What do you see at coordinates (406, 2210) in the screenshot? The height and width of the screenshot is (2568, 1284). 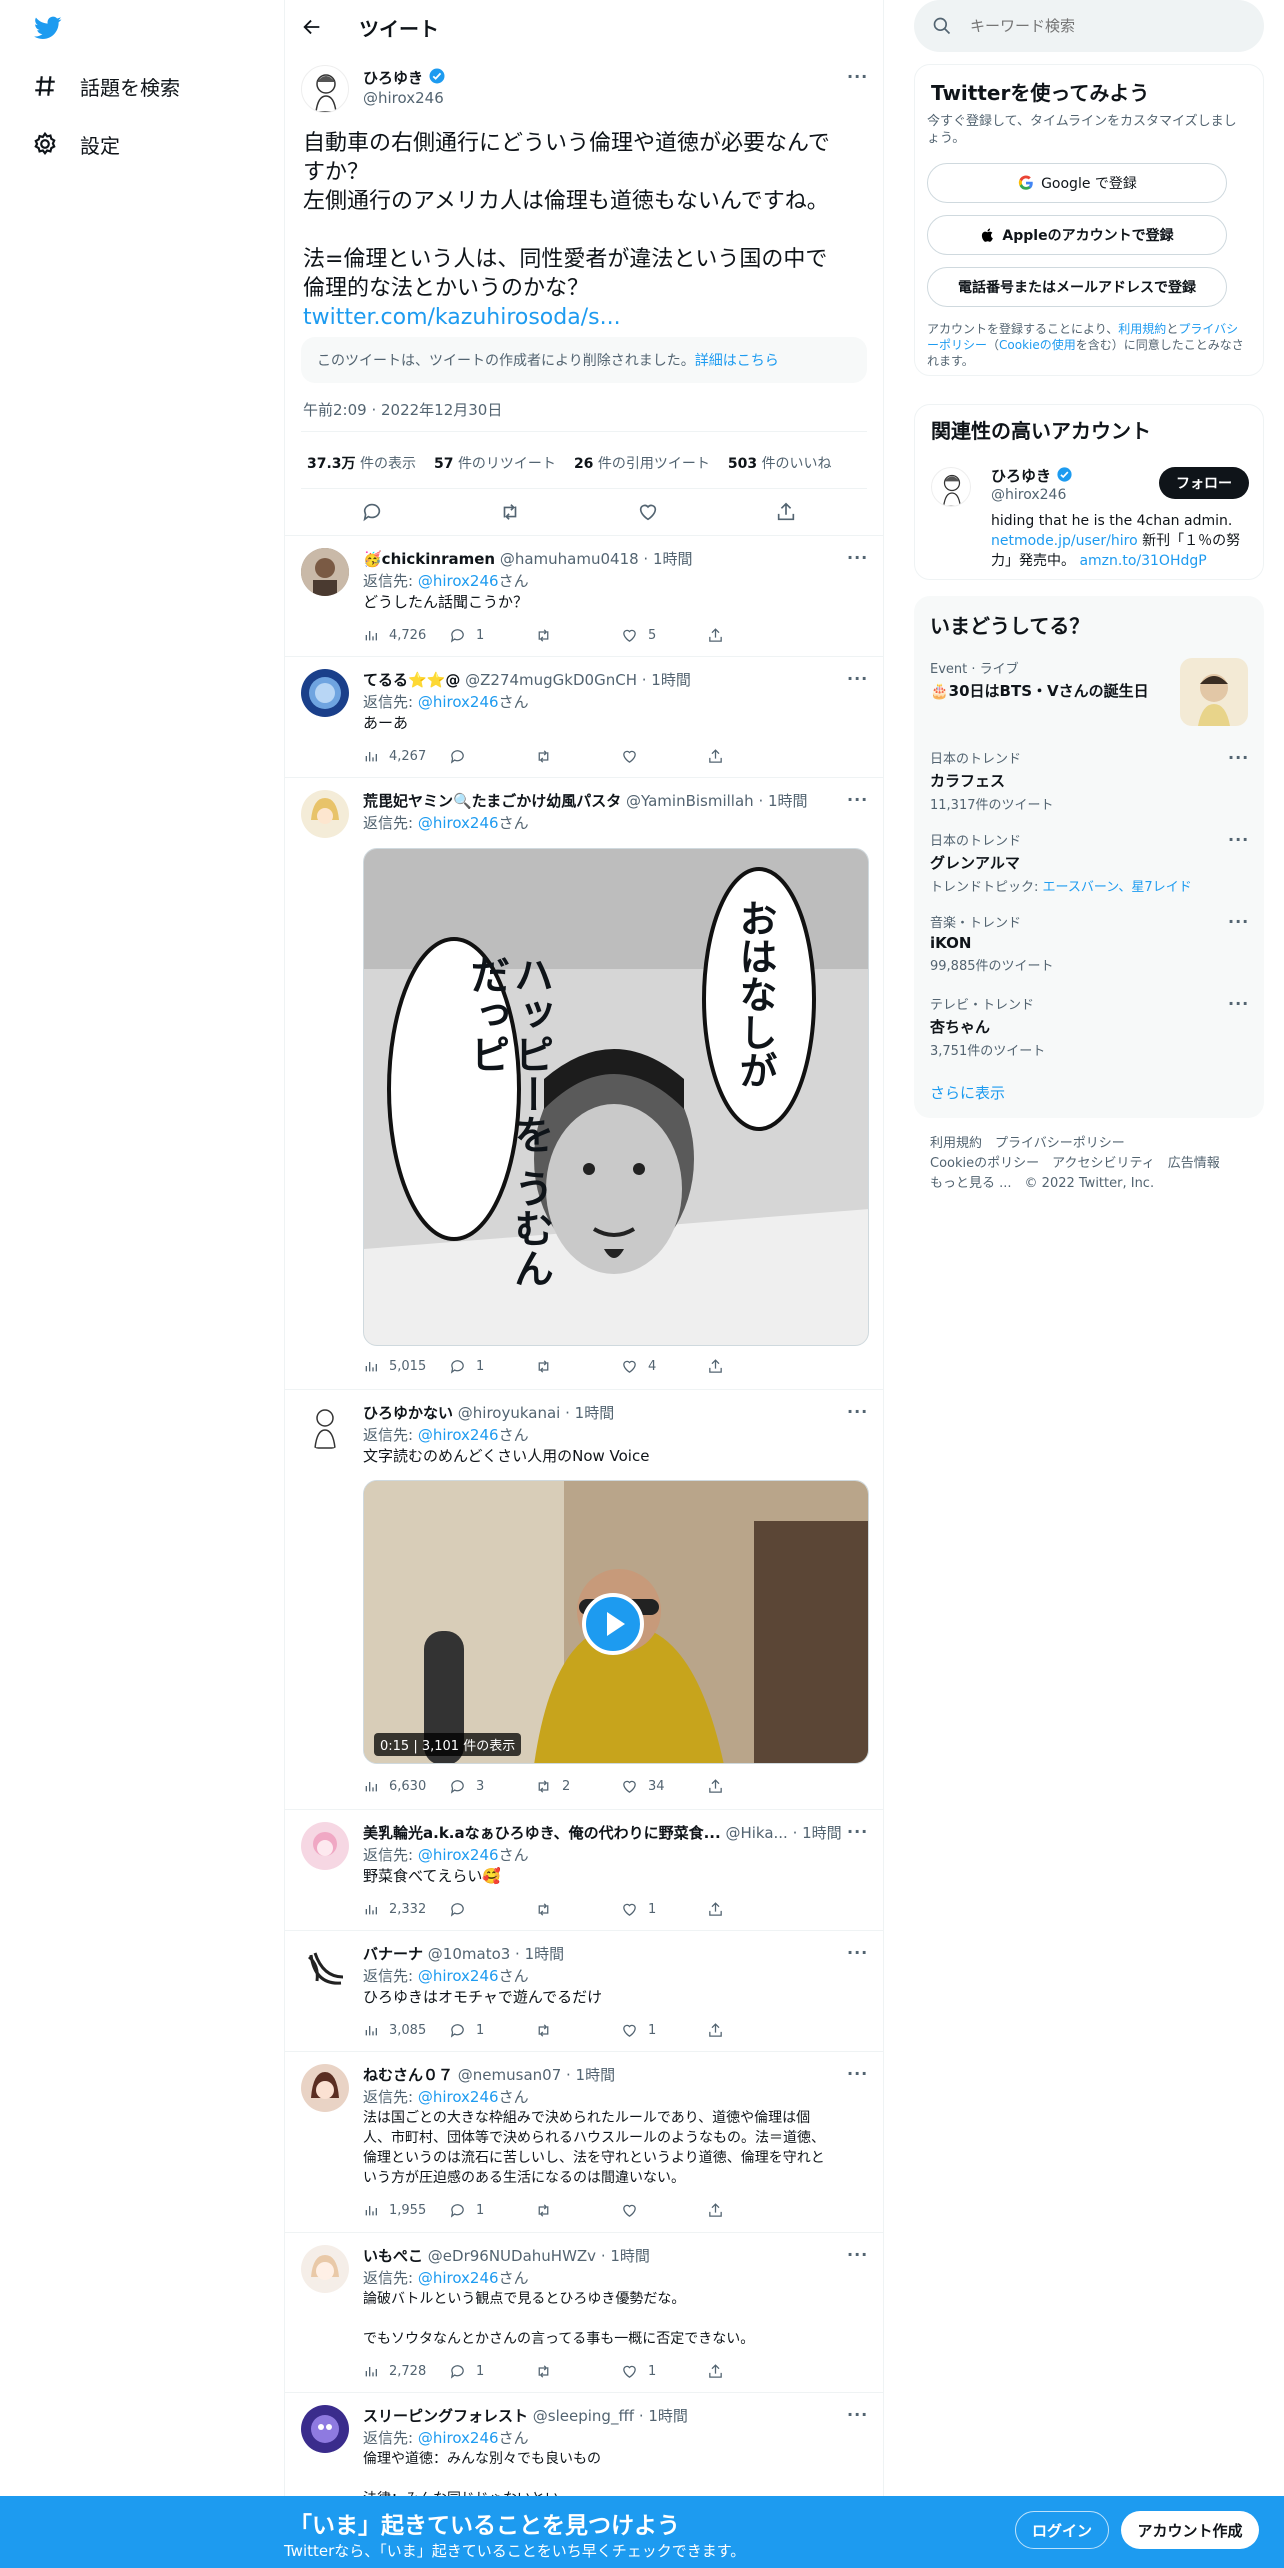 I see `views-button: 1,955` at bounding box center [406, 2210].